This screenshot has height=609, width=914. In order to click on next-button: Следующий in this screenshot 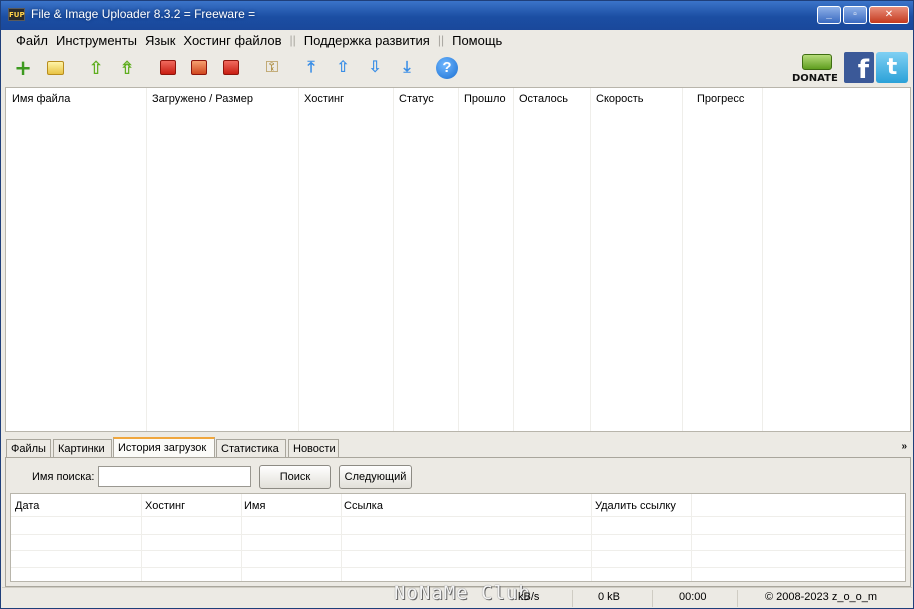, I will do `click(375, 477)`.